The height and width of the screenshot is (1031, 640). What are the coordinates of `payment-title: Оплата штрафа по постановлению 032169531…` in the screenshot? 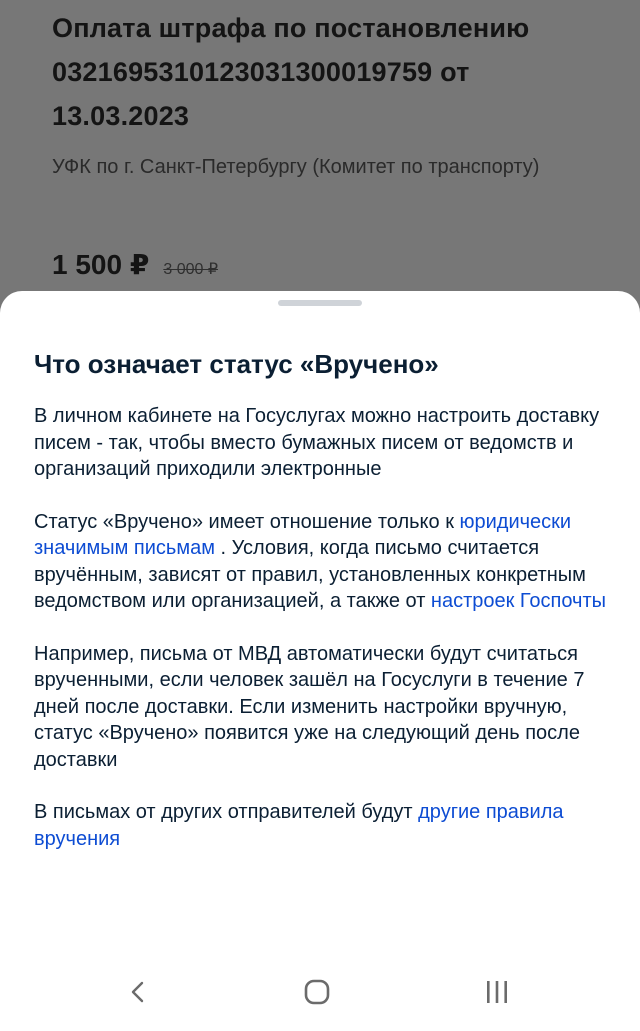 It's located at (291, 72).